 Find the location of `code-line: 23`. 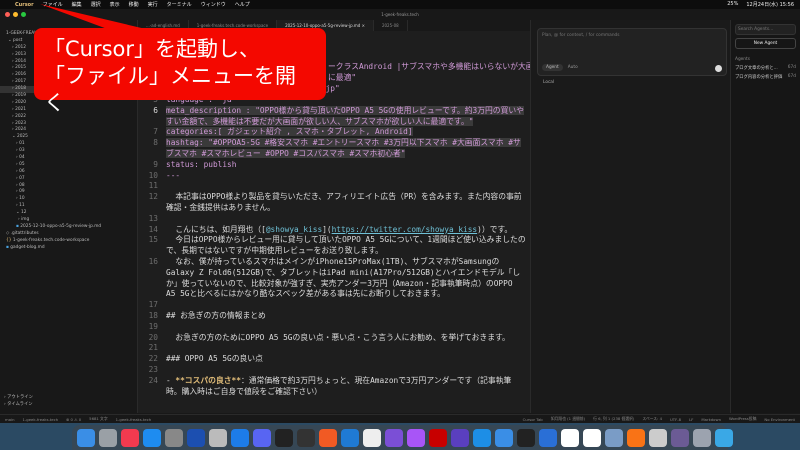

code-line: 23 is located at coordinates (153, 369).